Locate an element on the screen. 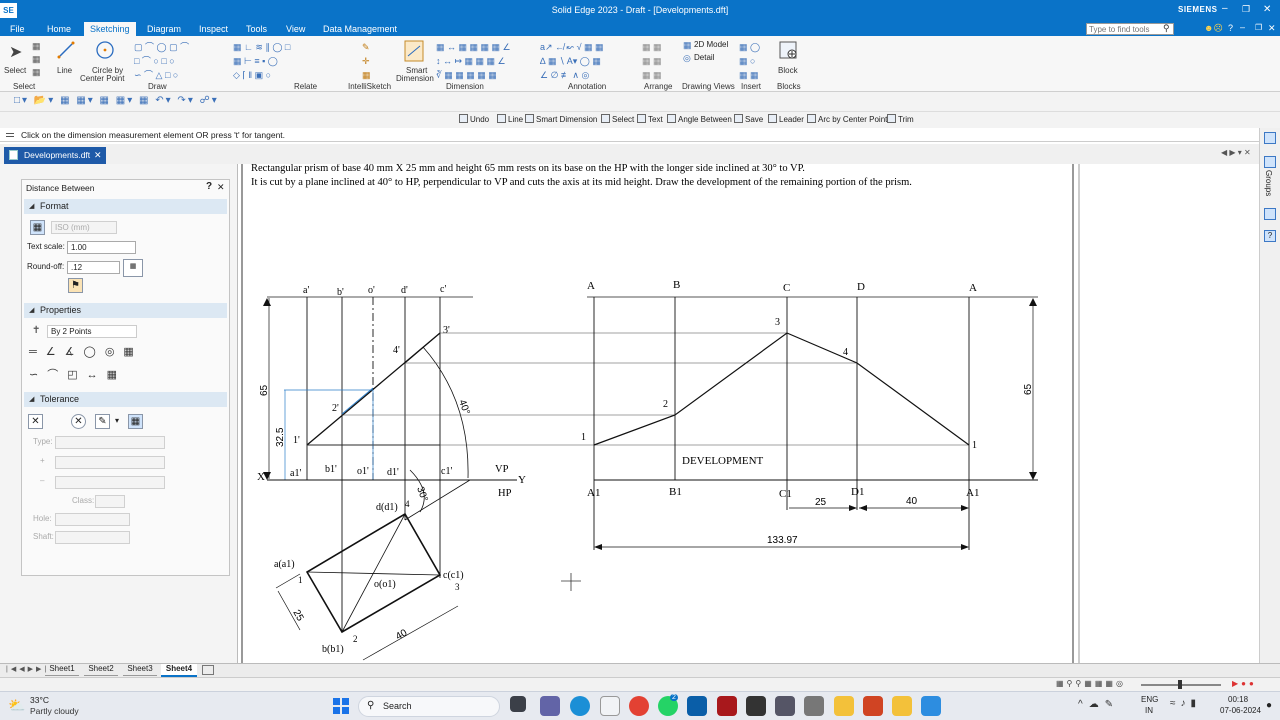 Image resolution: width=1280 pixels, height=720 pixels. language-eng: ENG is located at coordinates (1149, 699).